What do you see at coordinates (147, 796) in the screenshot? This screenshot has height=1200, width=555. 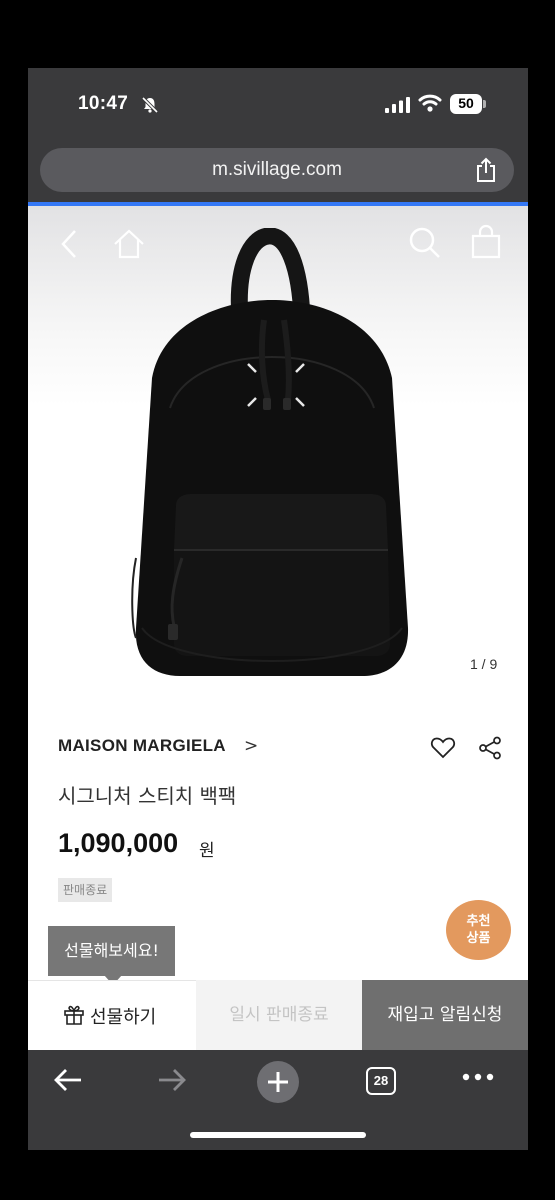 I see `product-name: 시그니처 스티치 백팩` at bounding box center [147, 796].